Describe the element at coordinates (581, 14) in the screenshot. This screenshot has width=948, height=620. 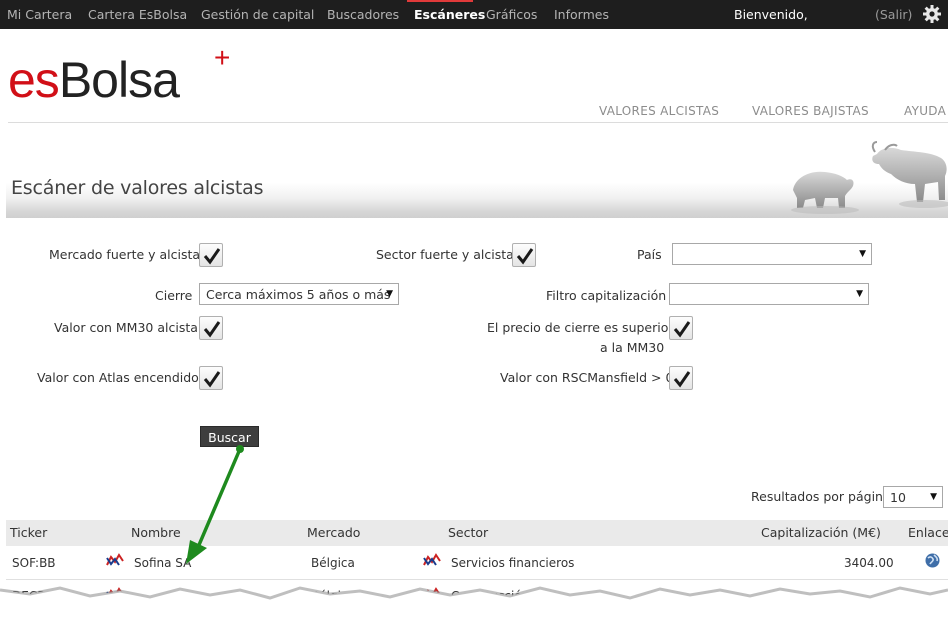
I see `nav-item-informes: Informes` at that location.